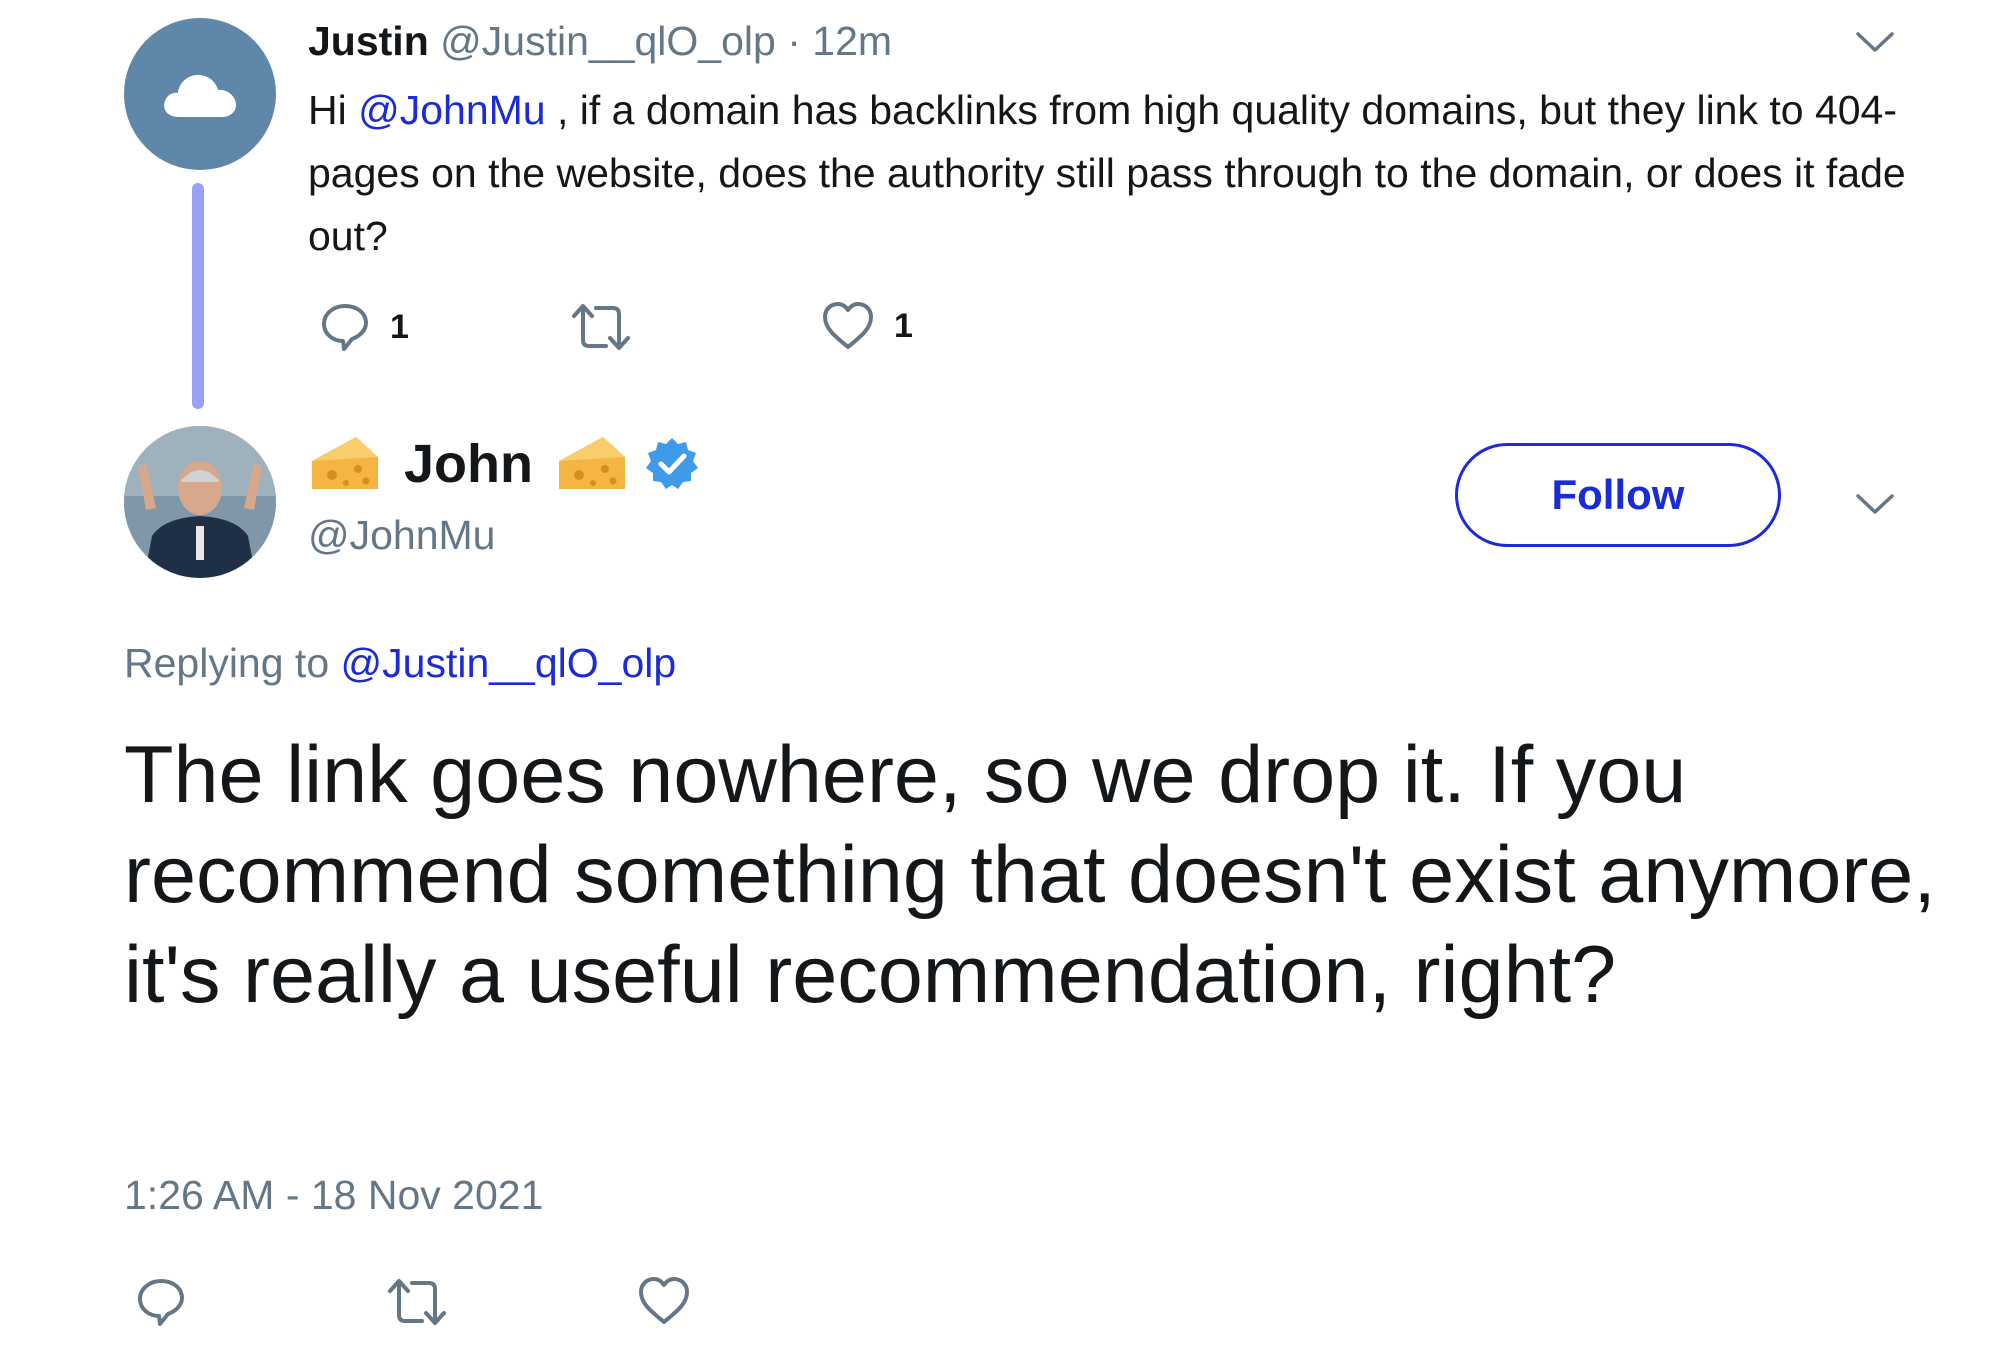 The image size is (1999, 1347). I want to click on avatar-john, so click(200, 502).